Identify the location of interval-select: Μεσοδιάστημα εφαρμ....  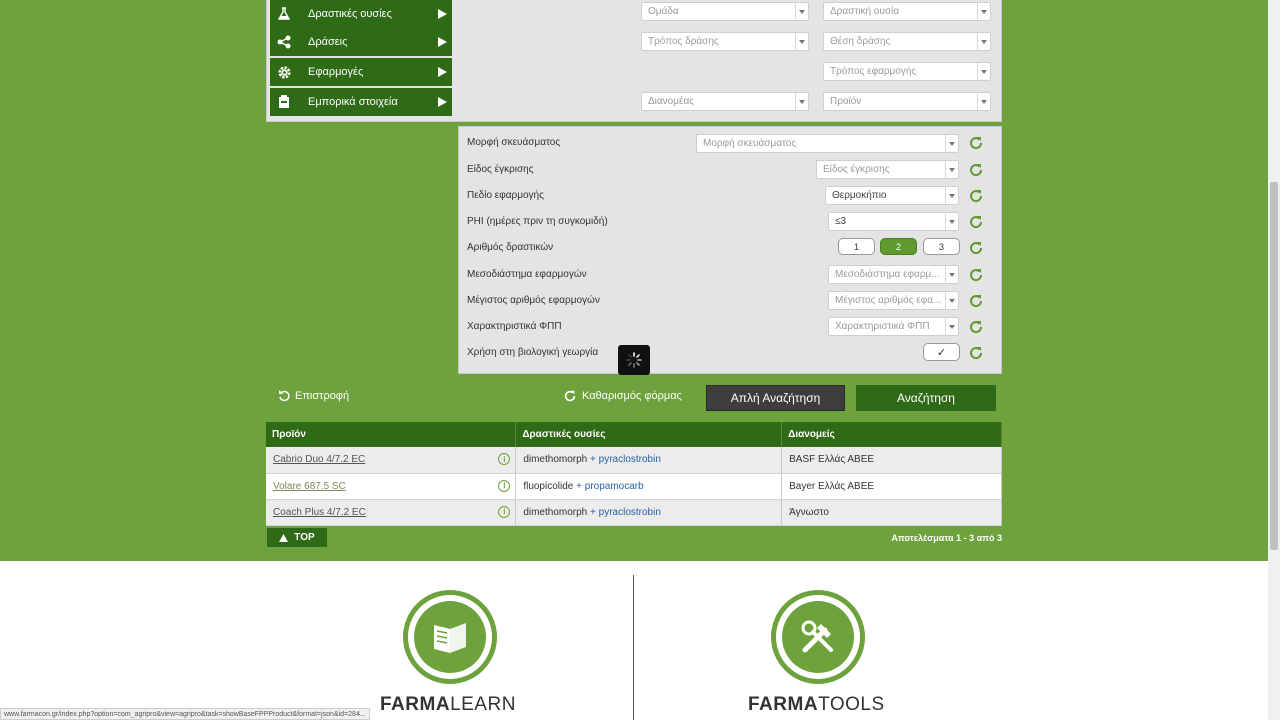
(893, 274).